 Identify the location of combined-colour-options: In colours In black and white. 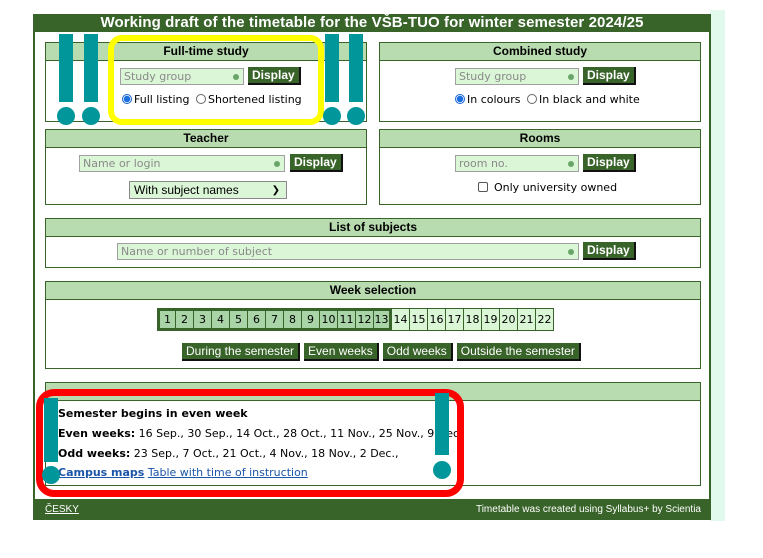
(547, 100).